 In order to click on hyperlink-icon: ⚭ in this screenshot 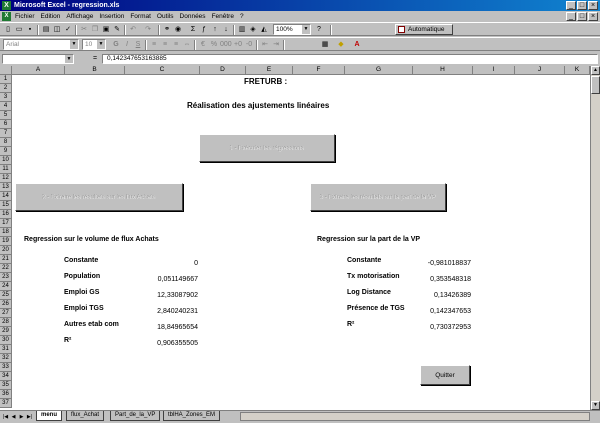, I will do `click(167, 30)`.